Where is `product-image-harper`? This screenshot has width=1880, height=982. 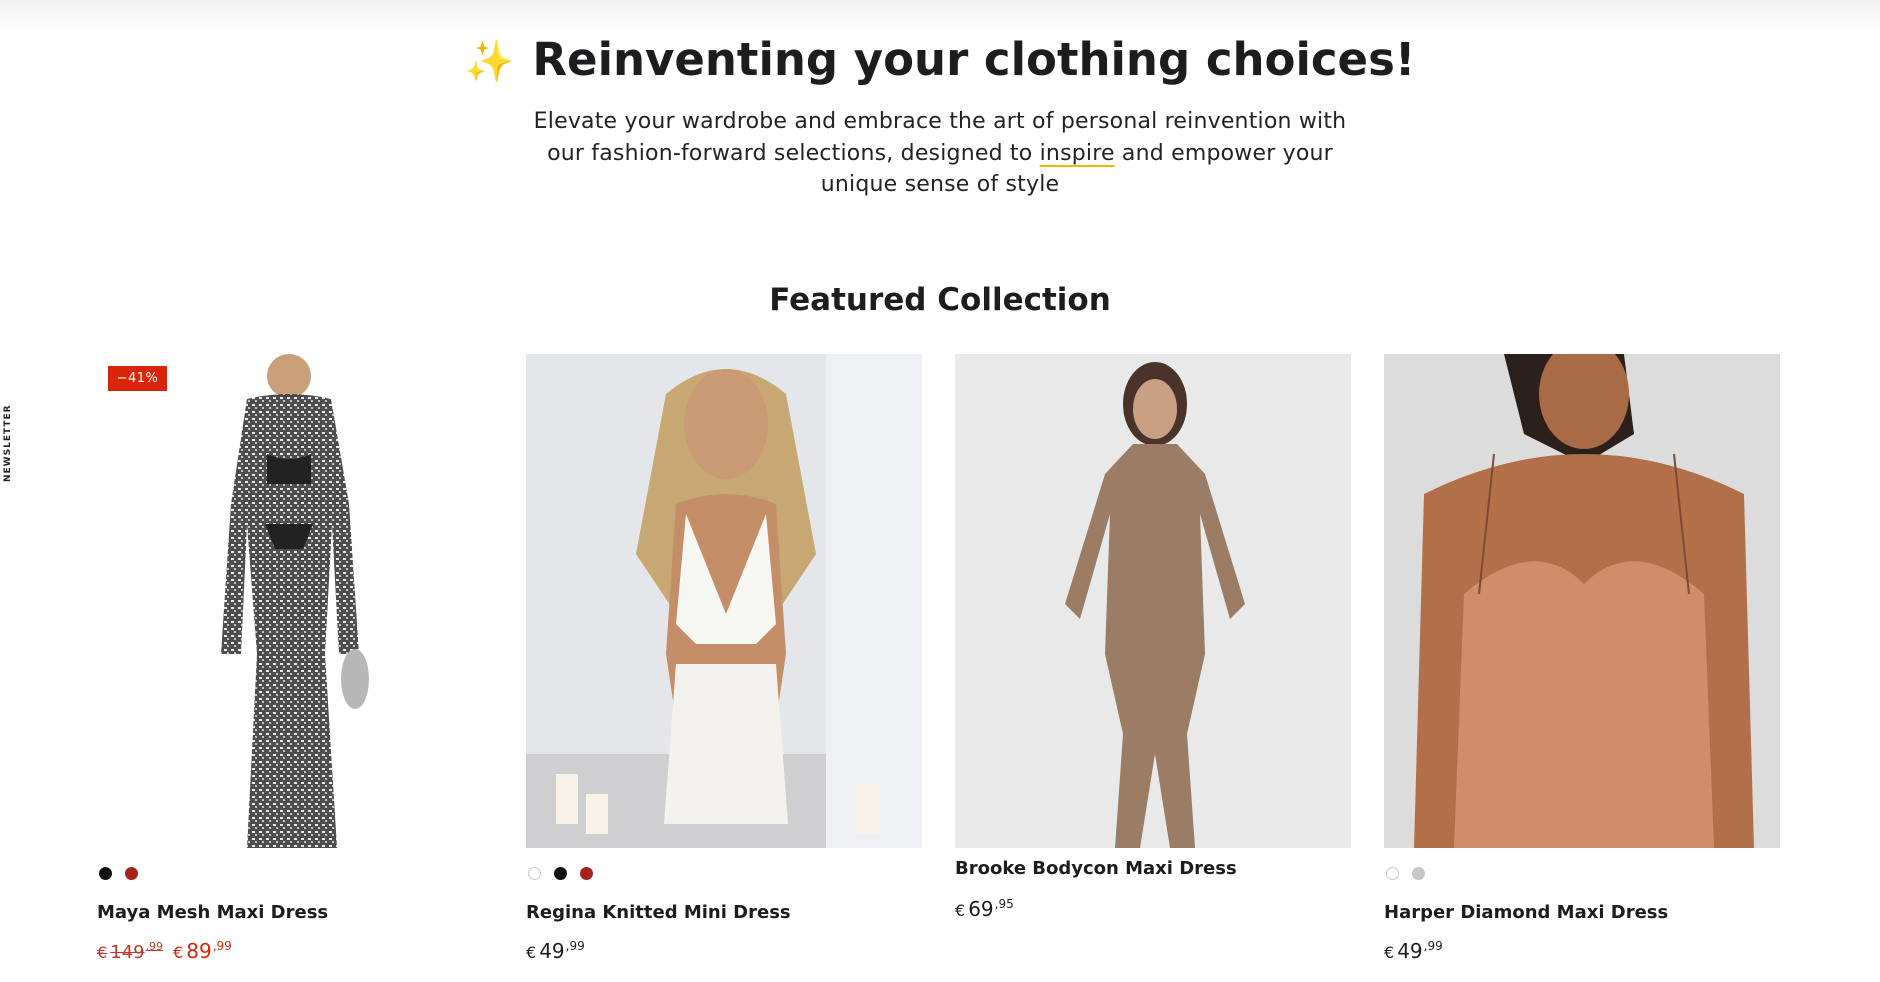 product-image-harper is located at coordinates (1582, 601).